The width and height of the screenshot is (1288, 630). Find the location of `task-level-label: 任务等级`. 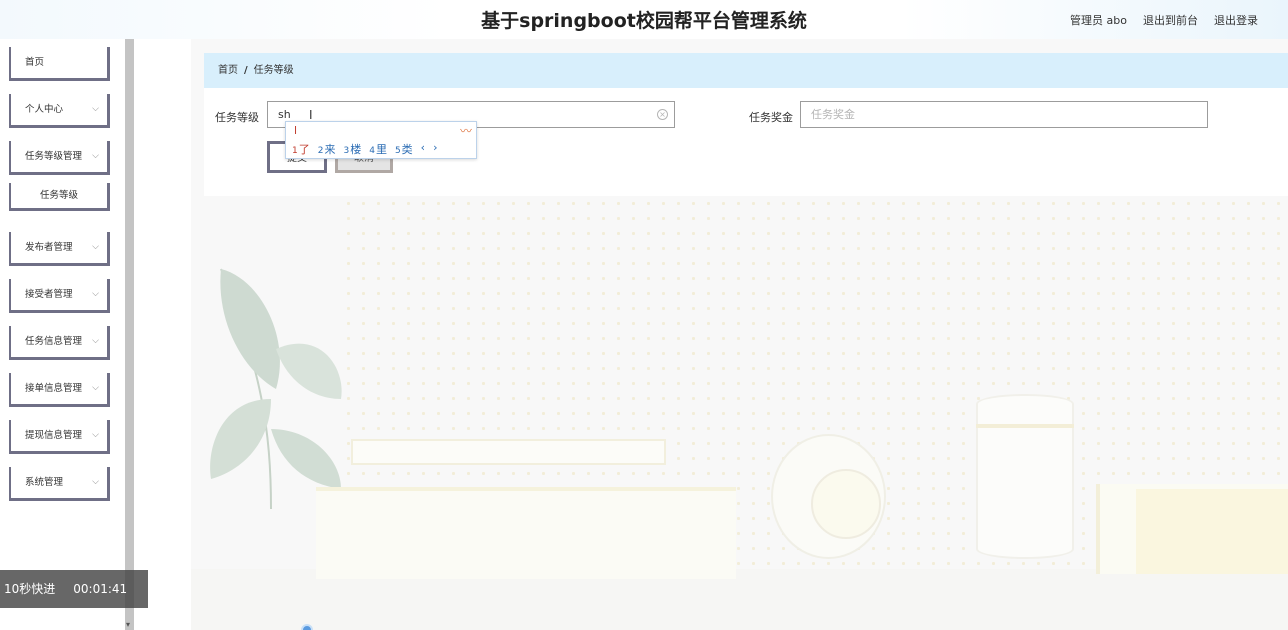

task-level-label: 任务等级 is located at coordinates (237, 117).